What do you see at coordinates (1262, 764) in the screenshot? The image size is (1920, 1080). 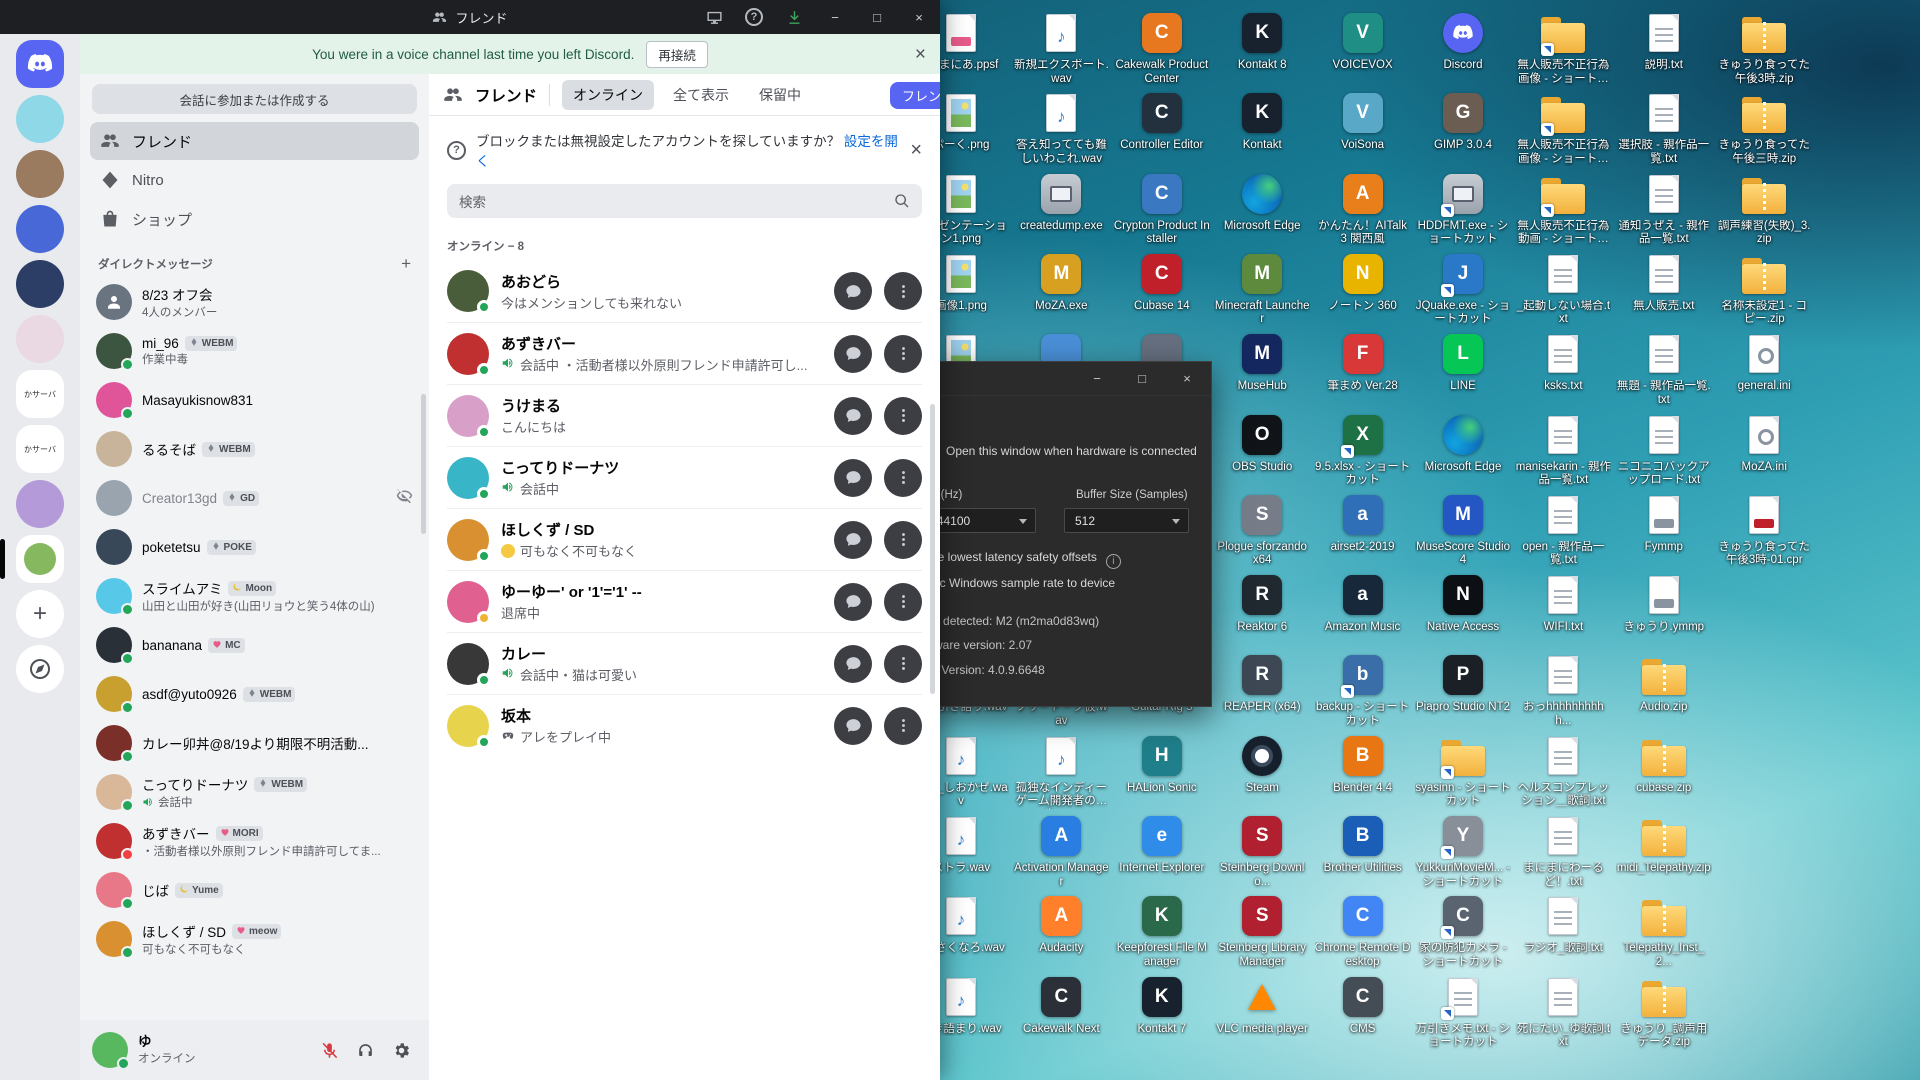 I see `desktop-icon: Steam` at bounding box center [1262, 764].